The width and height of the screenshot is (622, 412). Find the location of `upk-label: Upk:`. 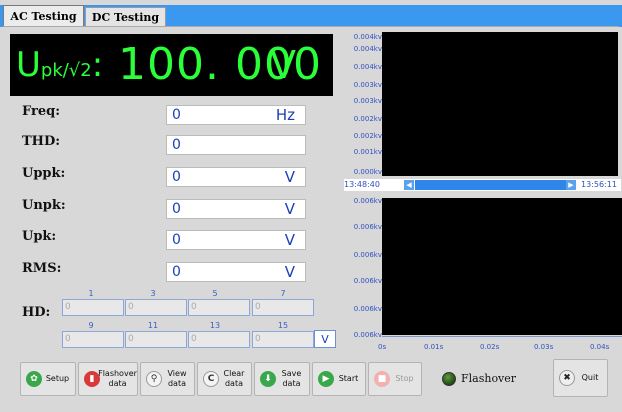

upk-label: Upk: is located at coordinates (39, 236).